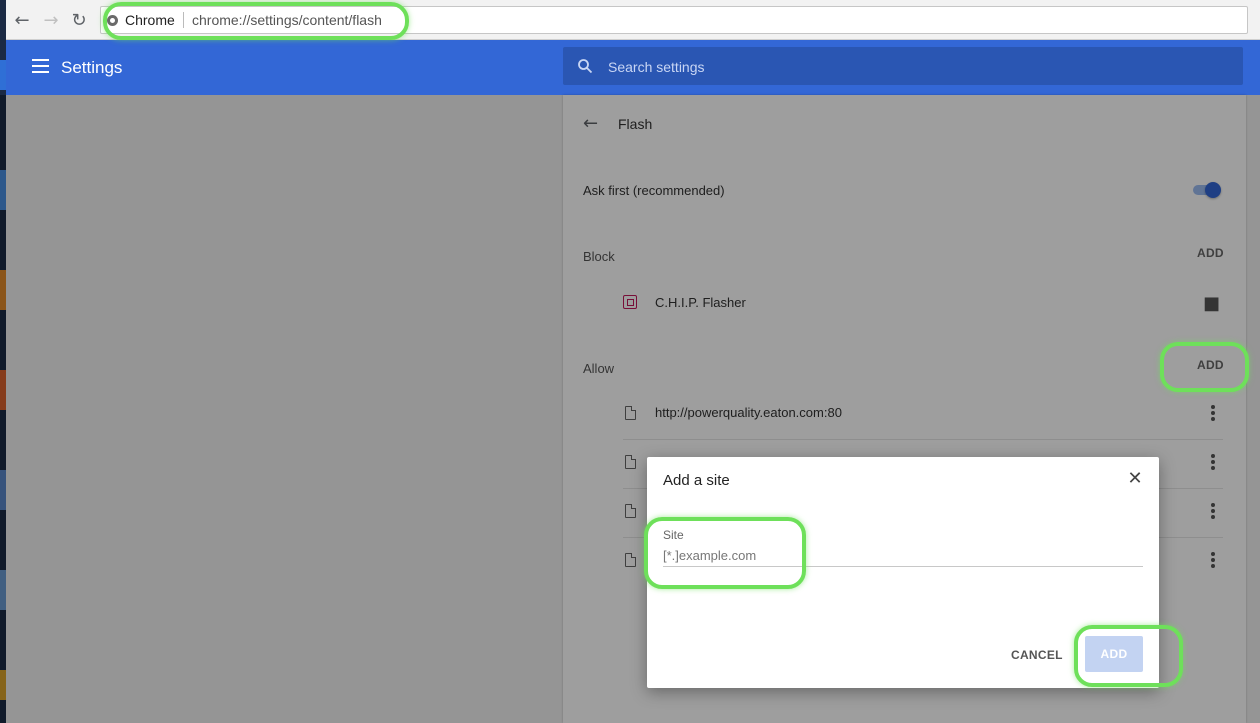 This screenshot has width=1260, height=723. What do you see at coordinates (1114, 654) in the screenshot?
I see `add-button: ADD` at bounding box center [1114, 654].